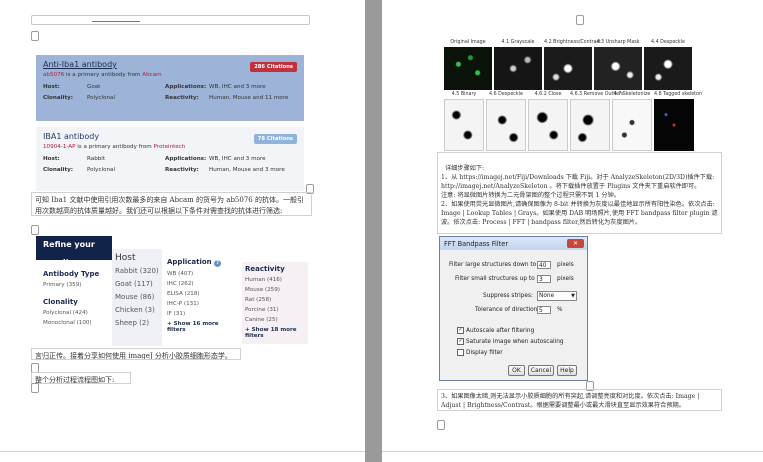 The height and width of the screenshot is (462, 763). Describe the element at coordinates (137, 310) in the screenshot. I see `host-option: Chicken (3)` at that location.